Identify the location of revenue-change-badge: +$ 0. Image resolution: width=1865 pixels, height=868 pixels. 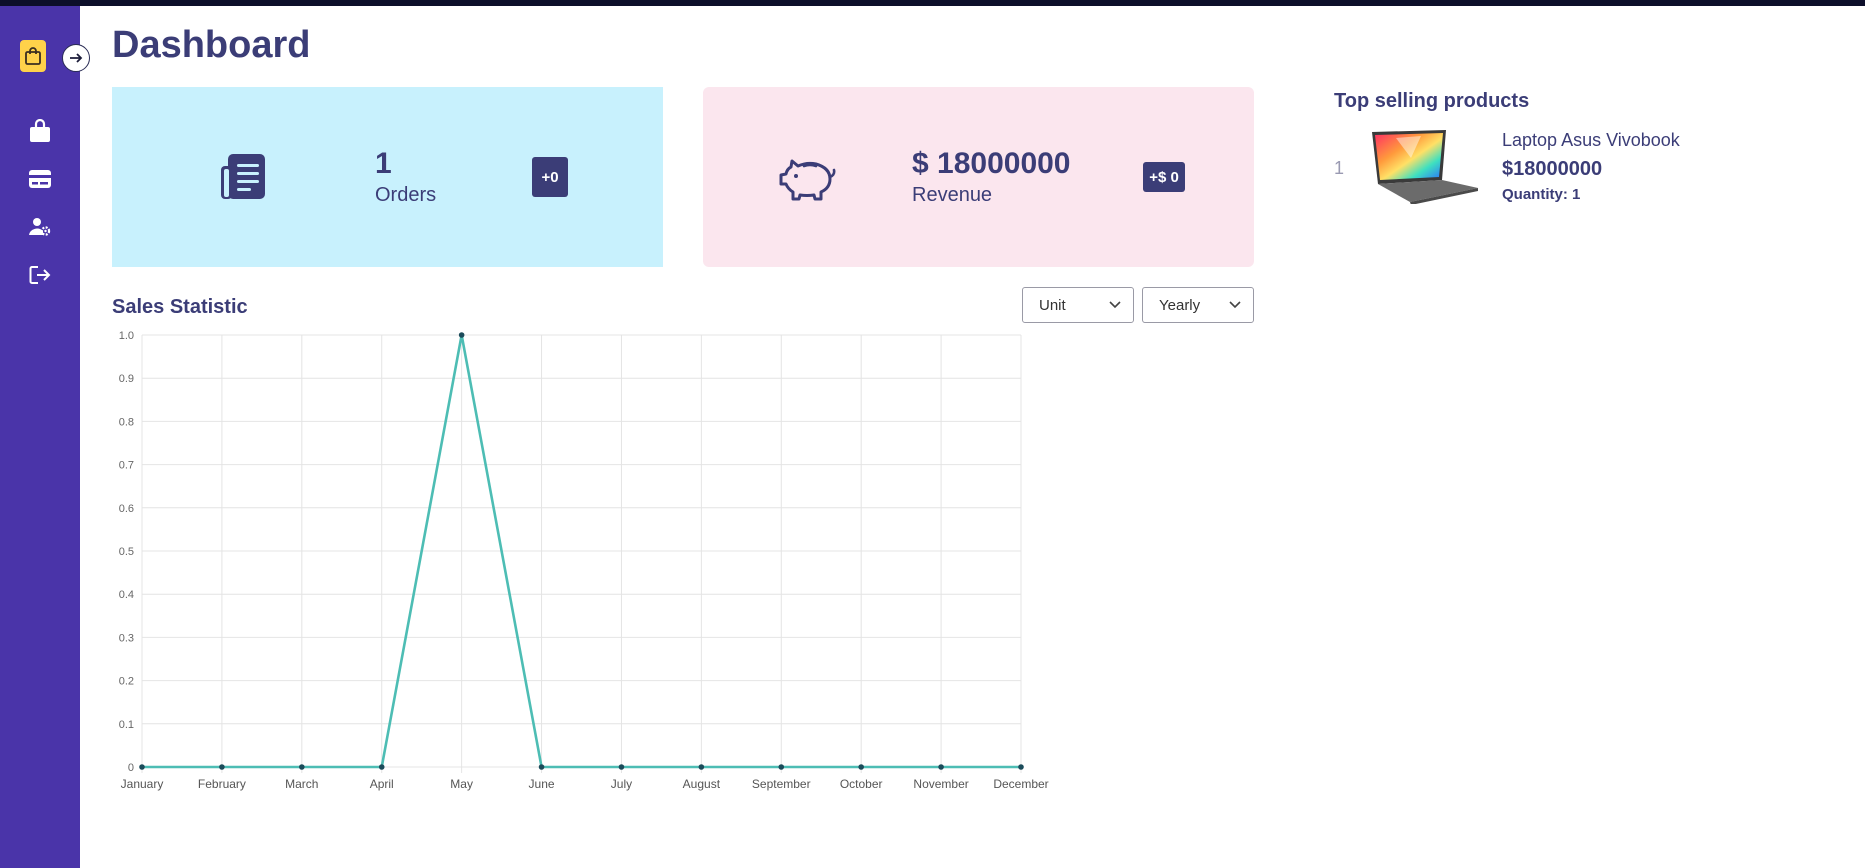
(1164, 177).